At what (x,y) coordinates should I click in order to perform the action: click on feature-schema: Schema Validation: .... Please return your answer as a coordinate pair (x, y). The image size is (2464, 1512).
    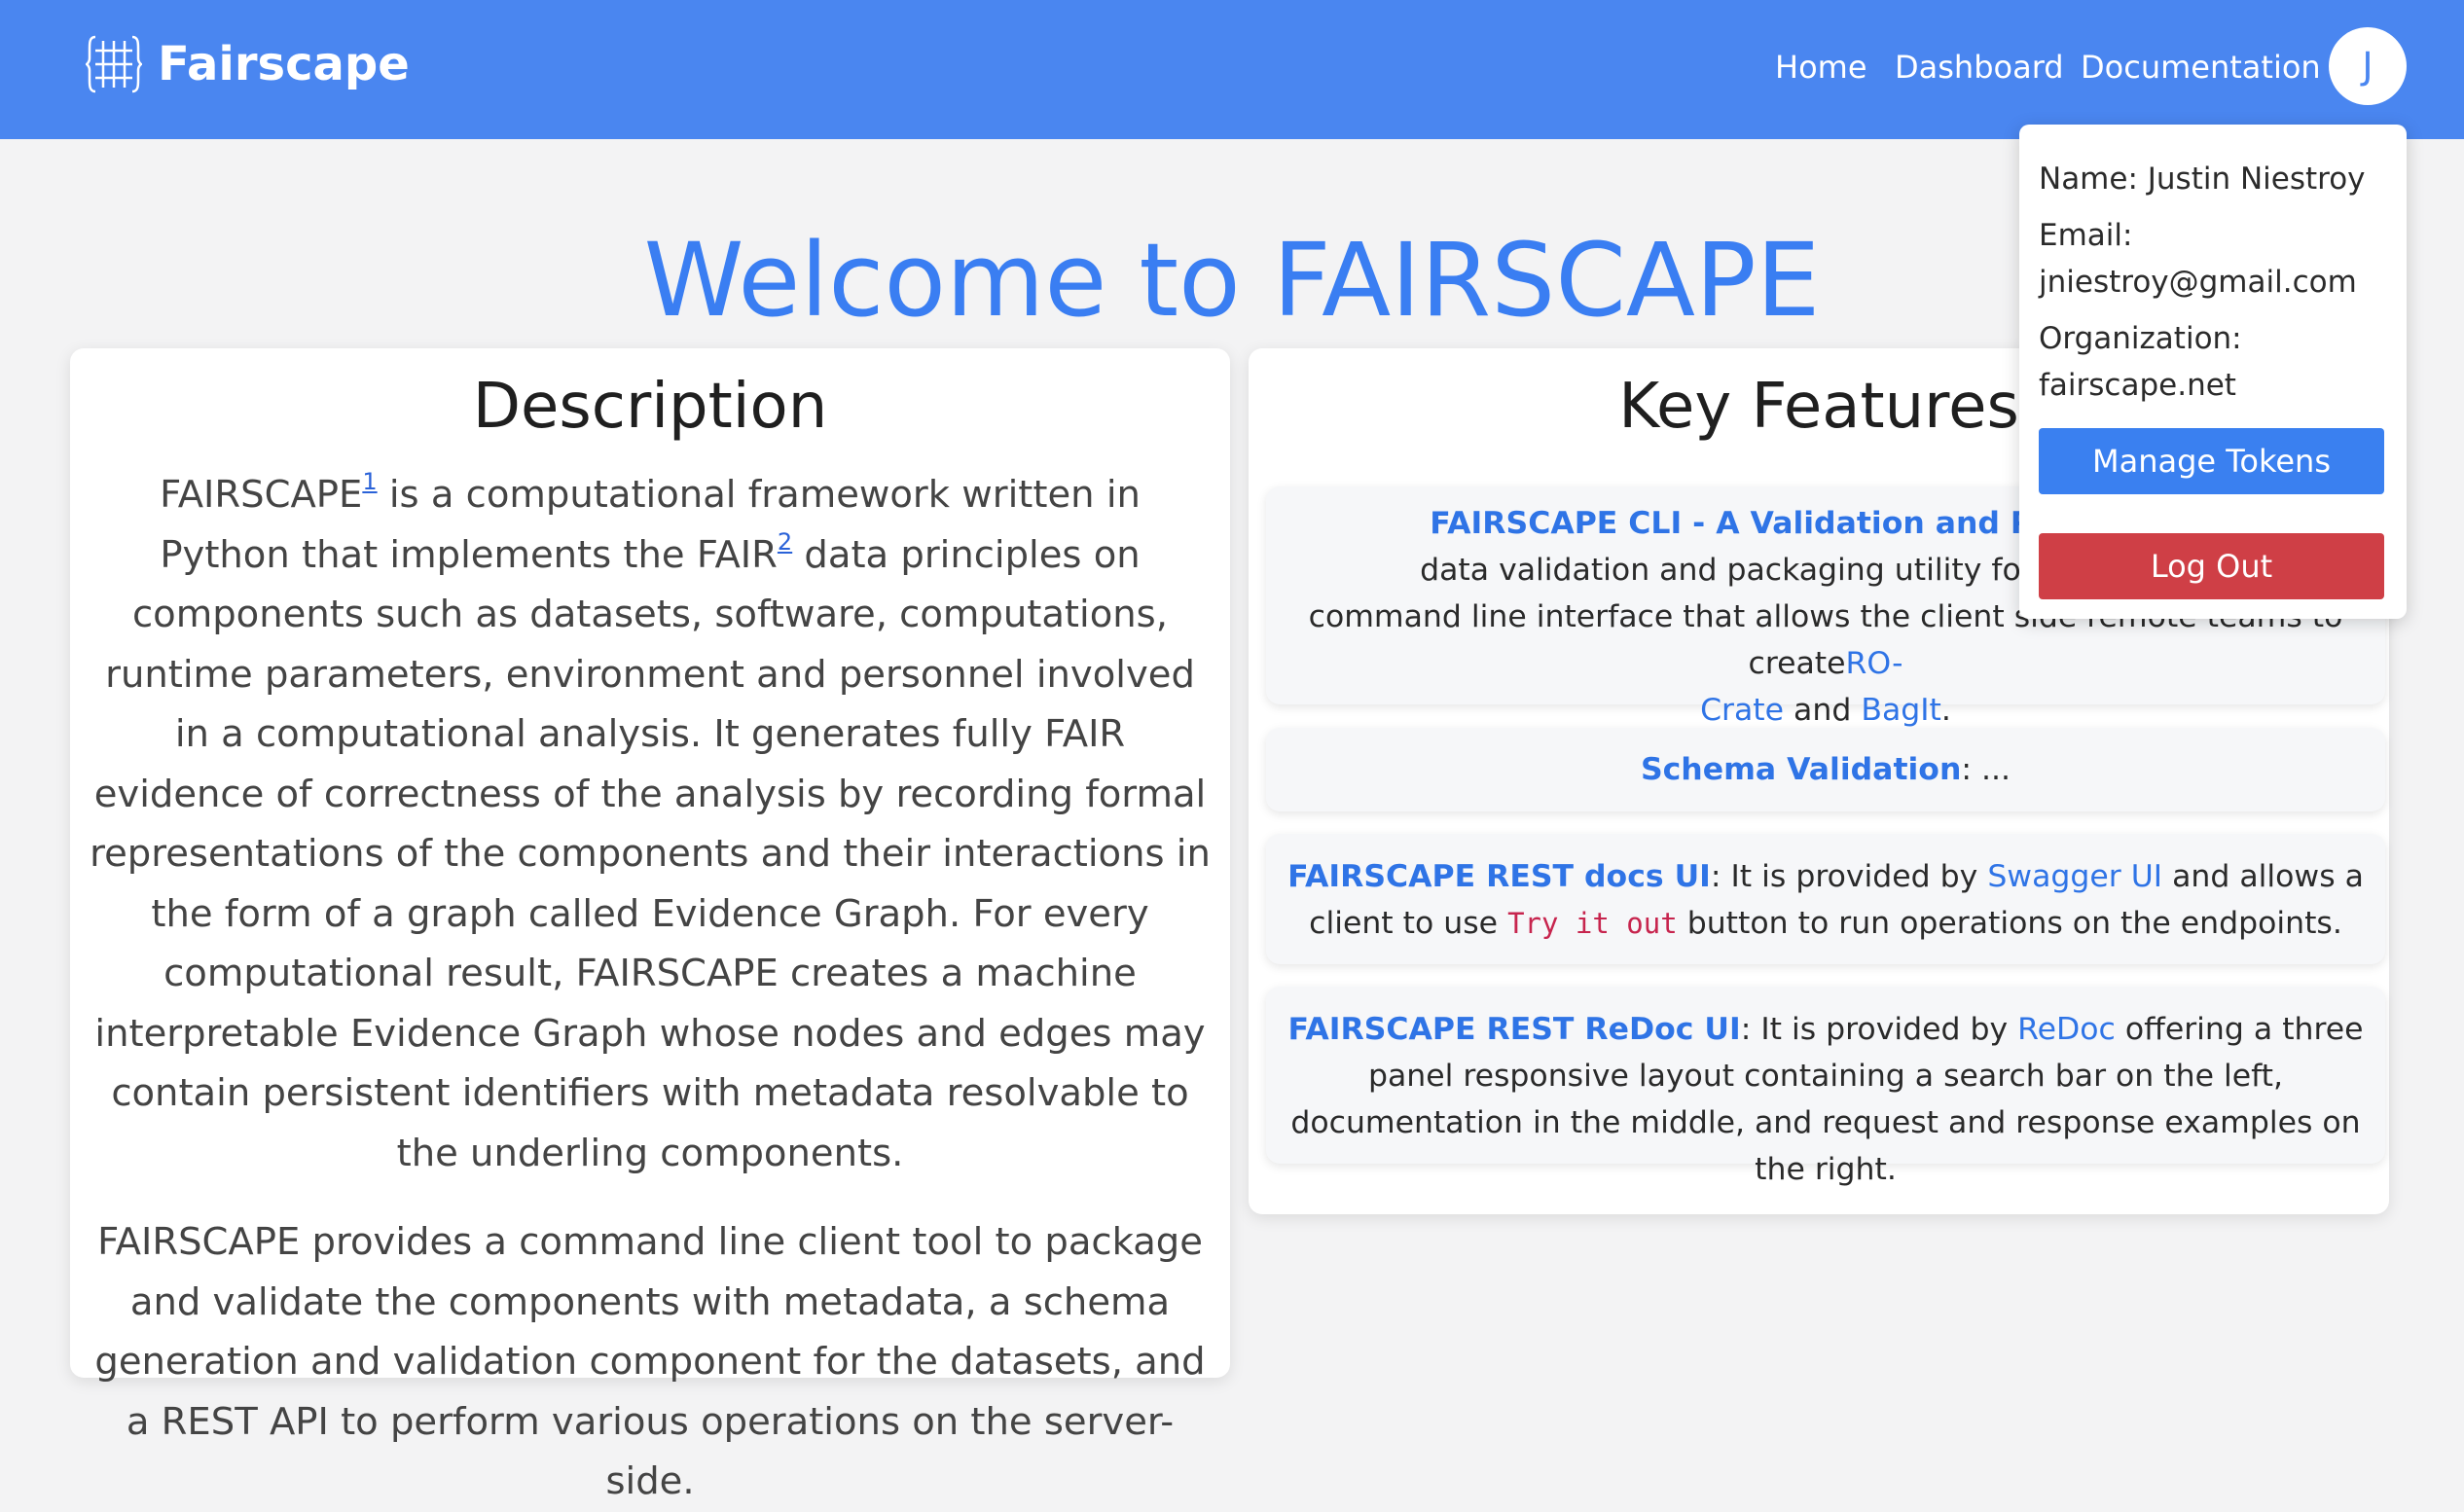
    Looking at the image, I should click on (1825, 769).